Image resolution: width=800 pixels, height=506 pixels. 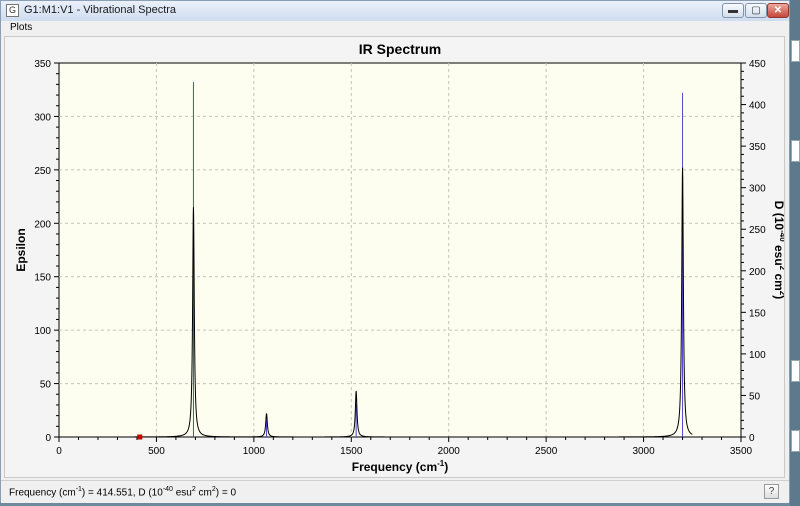 I want to click on y-tick-label: 100, so click(x=42, y=331).